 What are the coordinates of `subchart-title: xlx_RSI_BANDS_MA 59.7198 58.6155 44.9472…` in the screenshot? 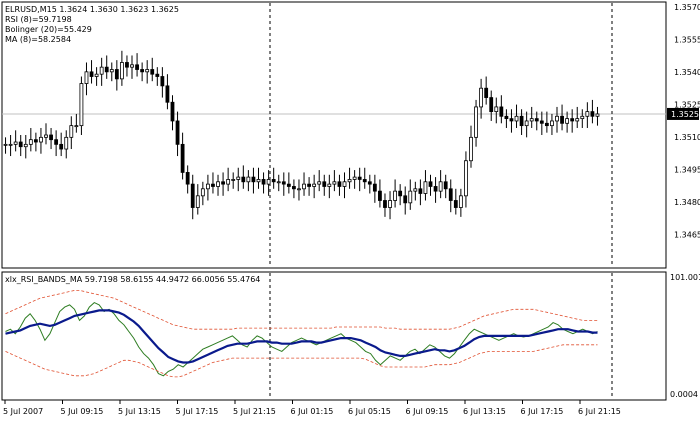 It's located at (132, 279).